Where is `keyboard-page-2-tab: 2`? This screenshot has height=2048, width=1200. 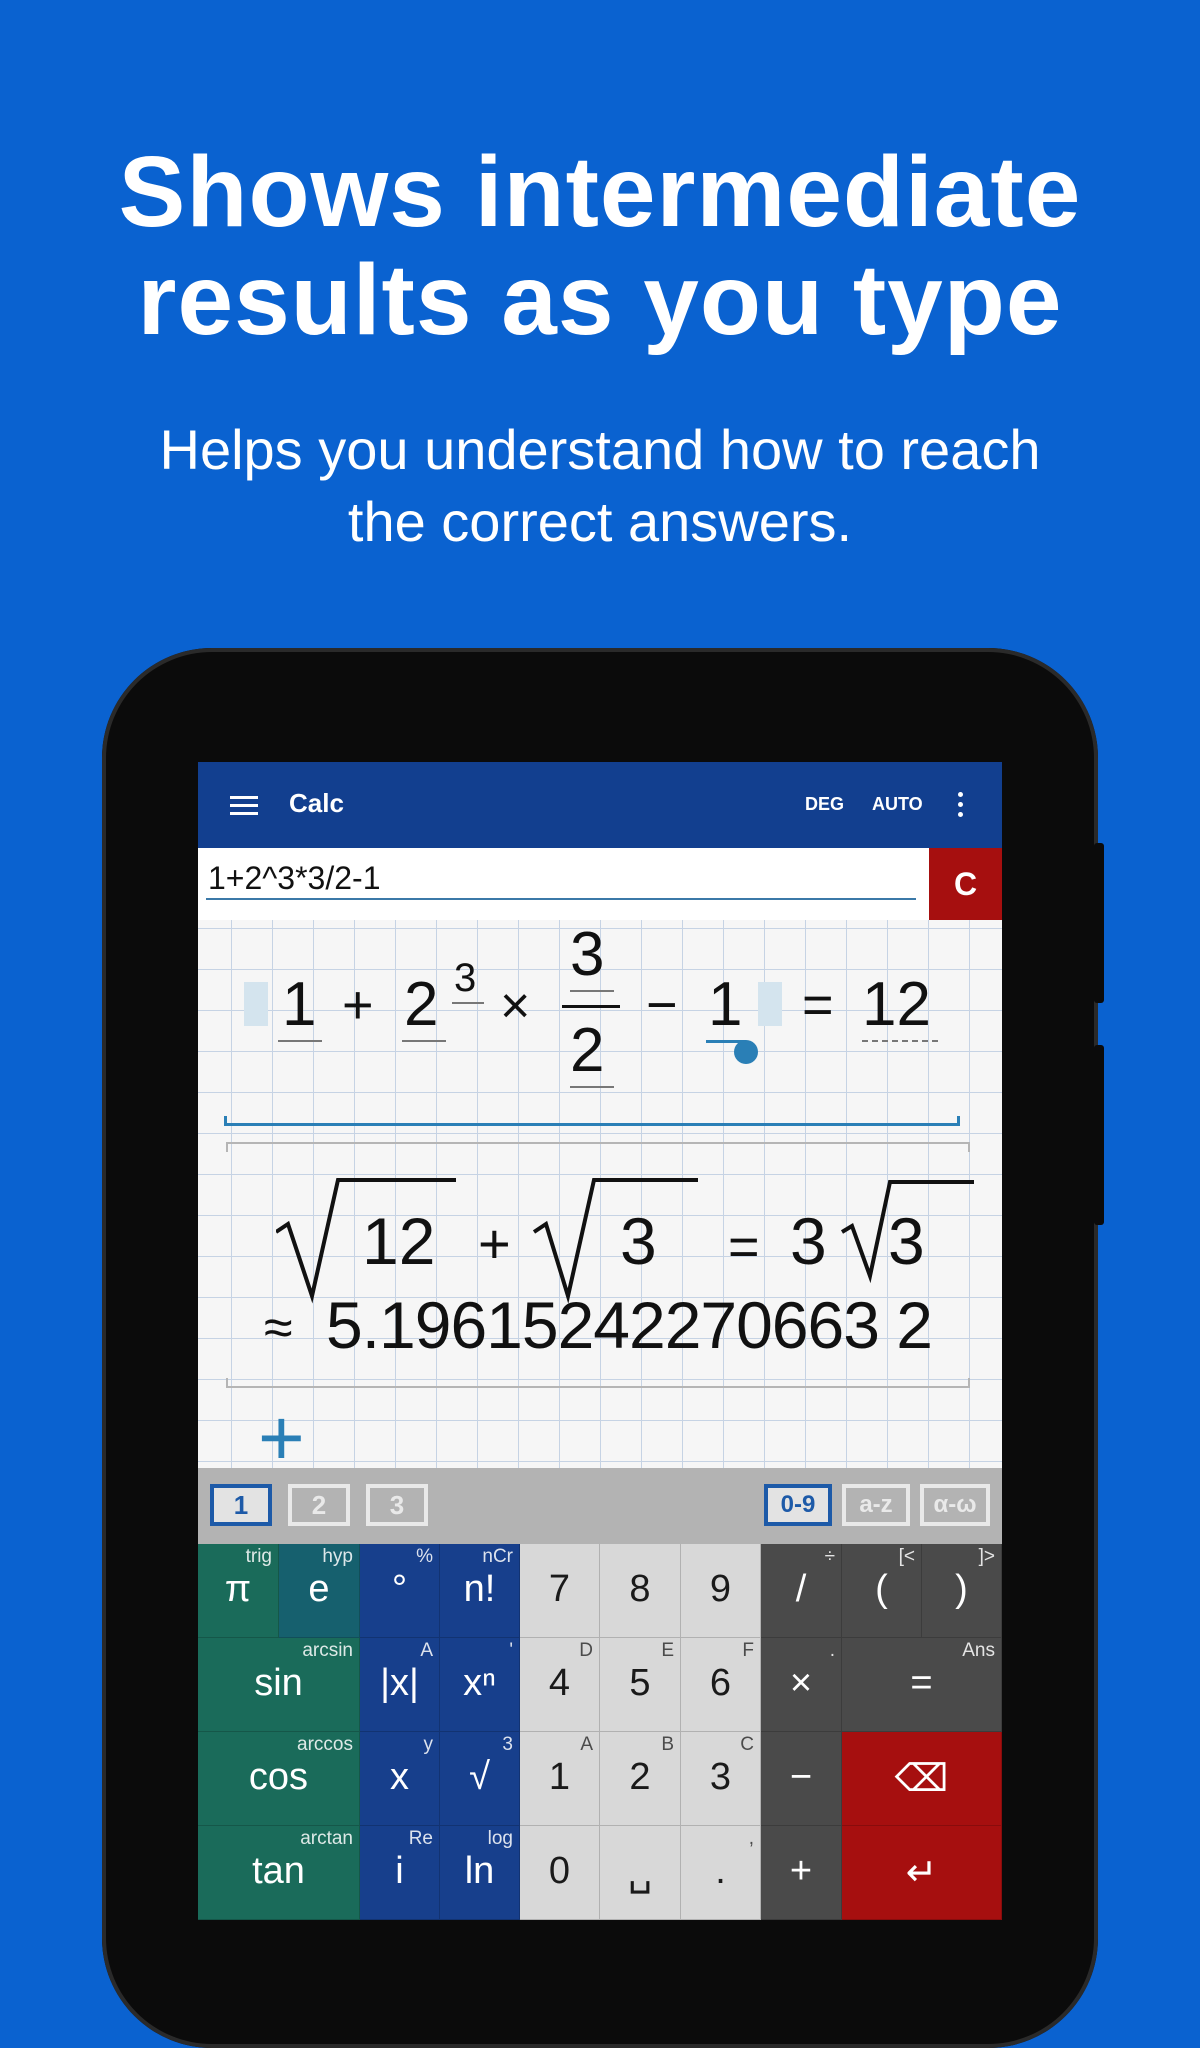 keyboard-page-2-tab: 2 is located at coordinates (319, 1505).